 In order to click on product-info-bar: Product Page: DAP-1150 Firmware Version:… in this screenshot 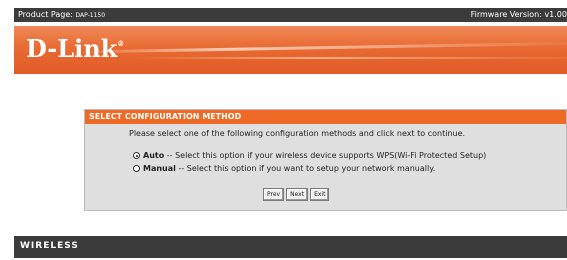, I will do `click(290, 15)`.